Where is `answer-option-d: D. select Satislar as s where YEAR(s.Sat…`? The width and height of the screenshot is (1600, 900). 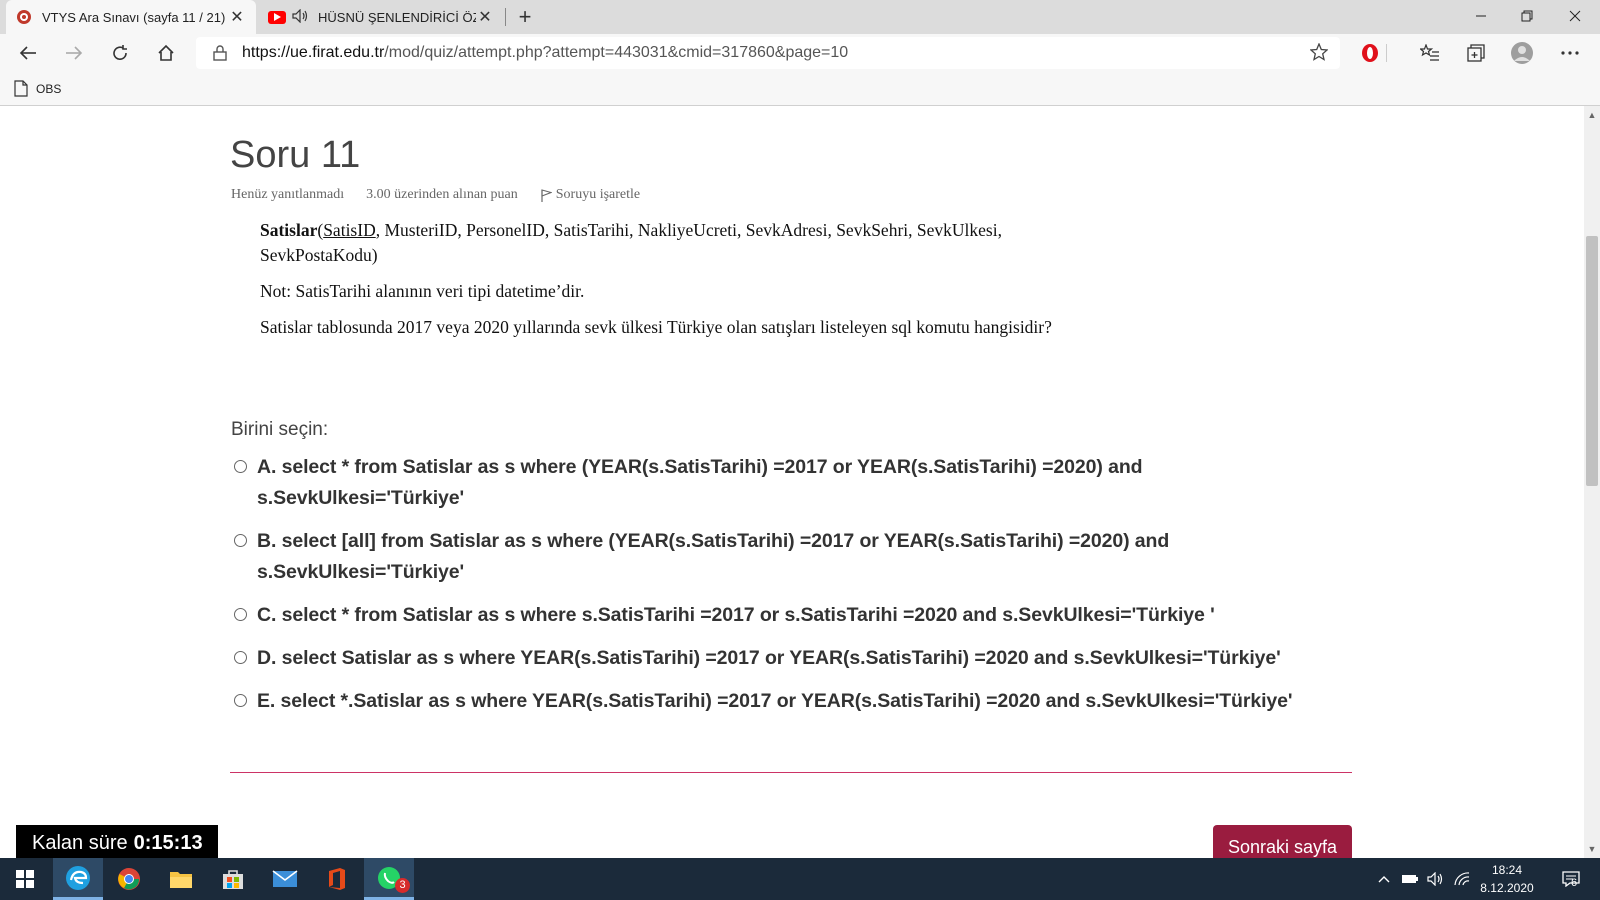 answer-option-d: D. select Satislar as s where YEAR(s.Sat… is located at coordinates (784, 658).